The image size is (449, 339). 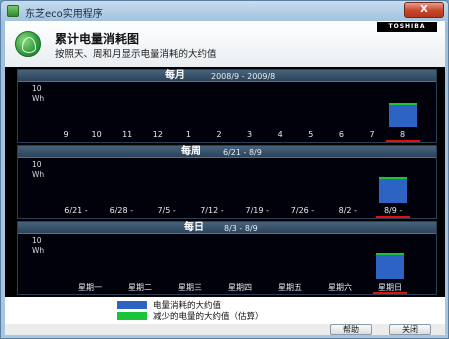 I want to click on x-label: 星期二, so click(x=140, y=287).